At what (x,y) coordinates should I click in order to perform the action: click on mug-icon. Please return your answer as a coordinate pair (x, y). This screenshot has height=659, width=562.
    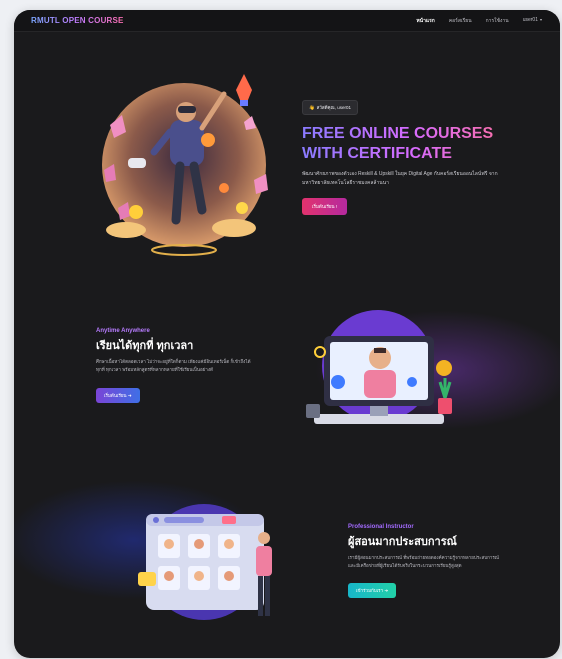
    Looking at the image, I should click on (313, 411).